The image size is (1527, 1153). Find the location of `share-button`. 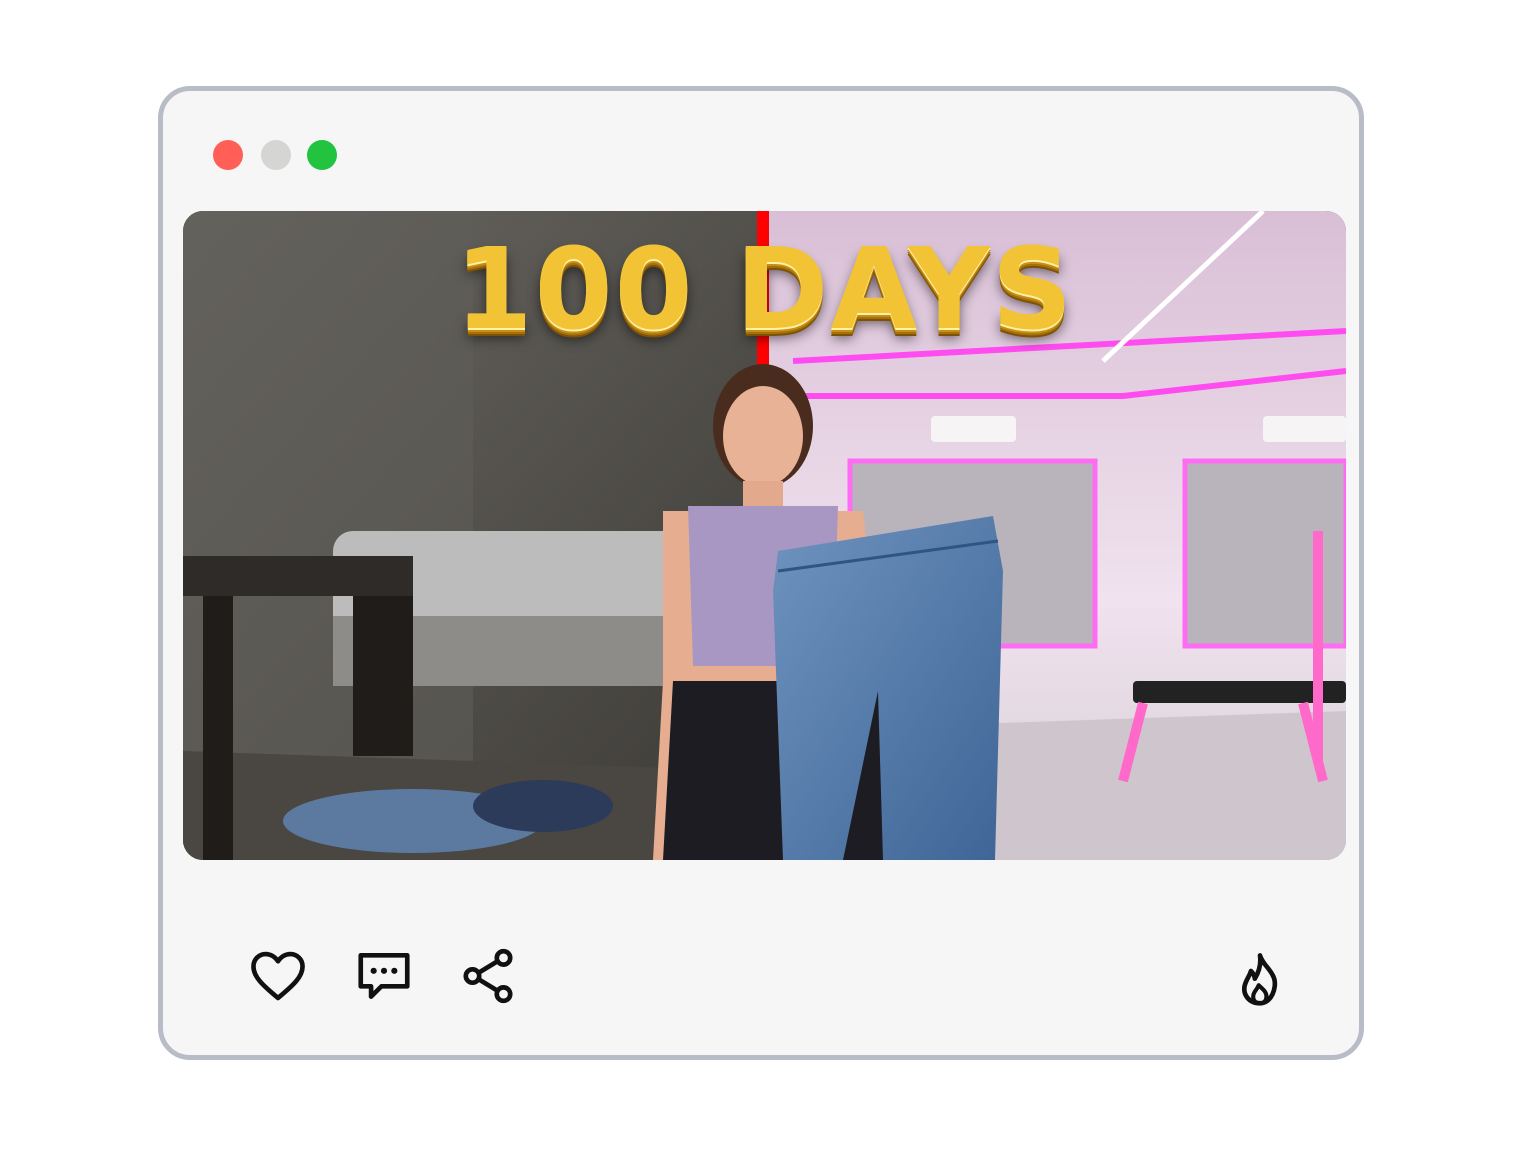

share-button is located at coordinates (488, 976).